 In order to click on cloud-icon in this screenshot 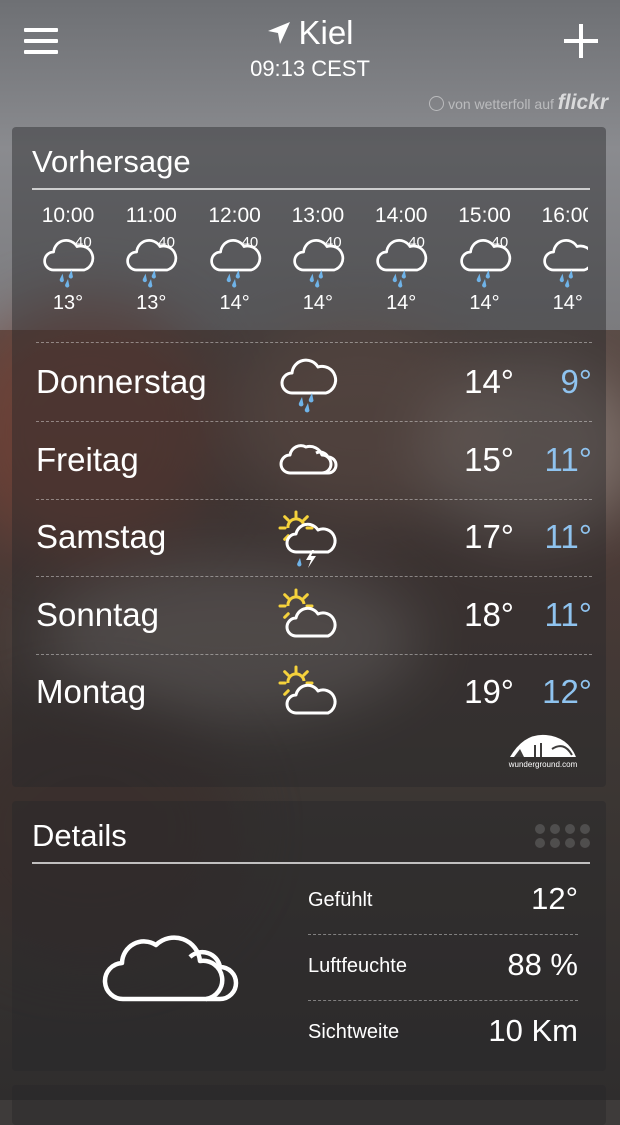, I will do `click(308, 461)`.